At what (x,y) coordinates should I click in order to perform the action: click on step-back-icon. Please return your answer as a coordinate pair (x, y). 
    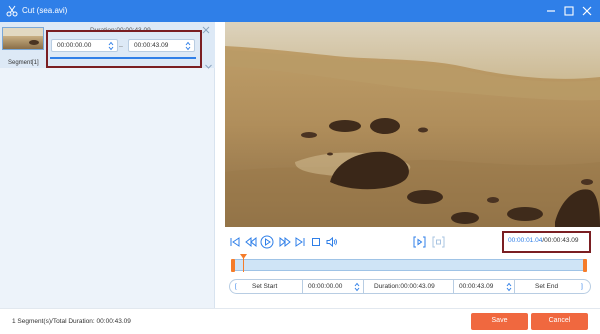
    Looking at the image, I should click on (251, 242).